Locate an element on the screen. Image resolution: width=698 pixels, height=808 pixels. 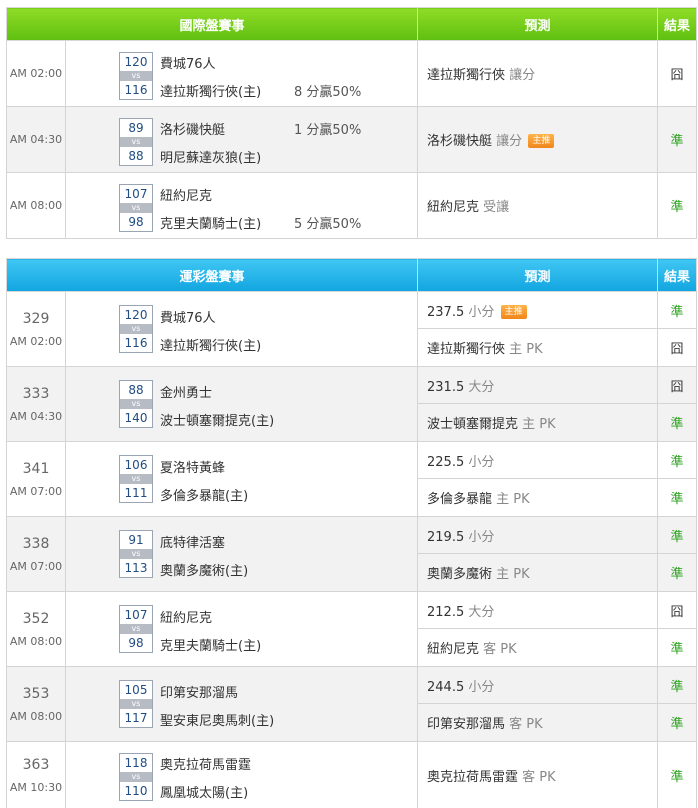
home-score: 116 is located at coordinates (136, 90).